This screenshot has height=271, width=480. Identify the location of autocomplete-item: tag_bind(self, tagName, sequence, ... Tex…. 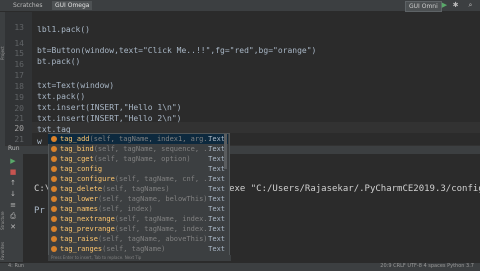
(138, 149).